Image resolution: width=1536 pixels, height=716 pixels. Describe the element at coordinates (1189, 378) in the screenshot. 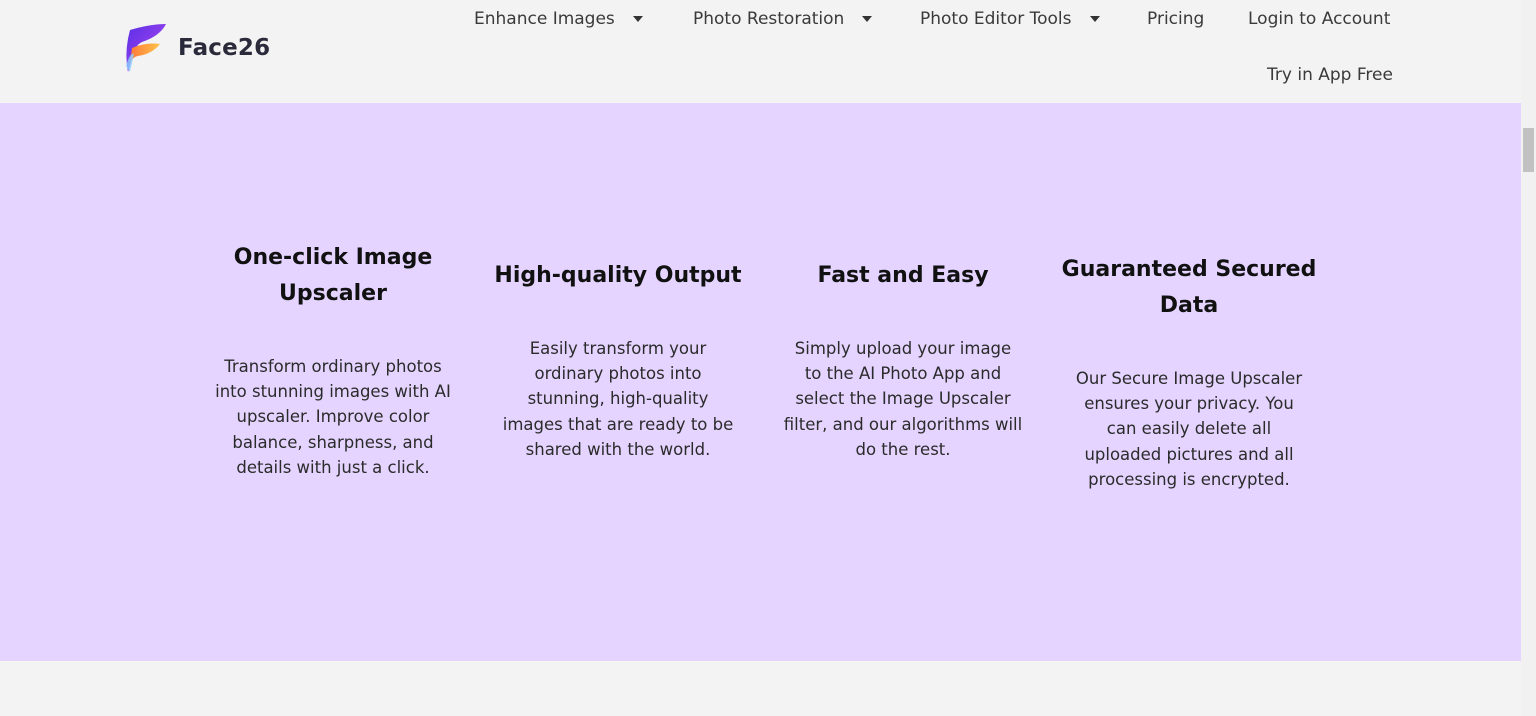

I see `feature-desc-line: Our Secure Image Upscaler` at that location.